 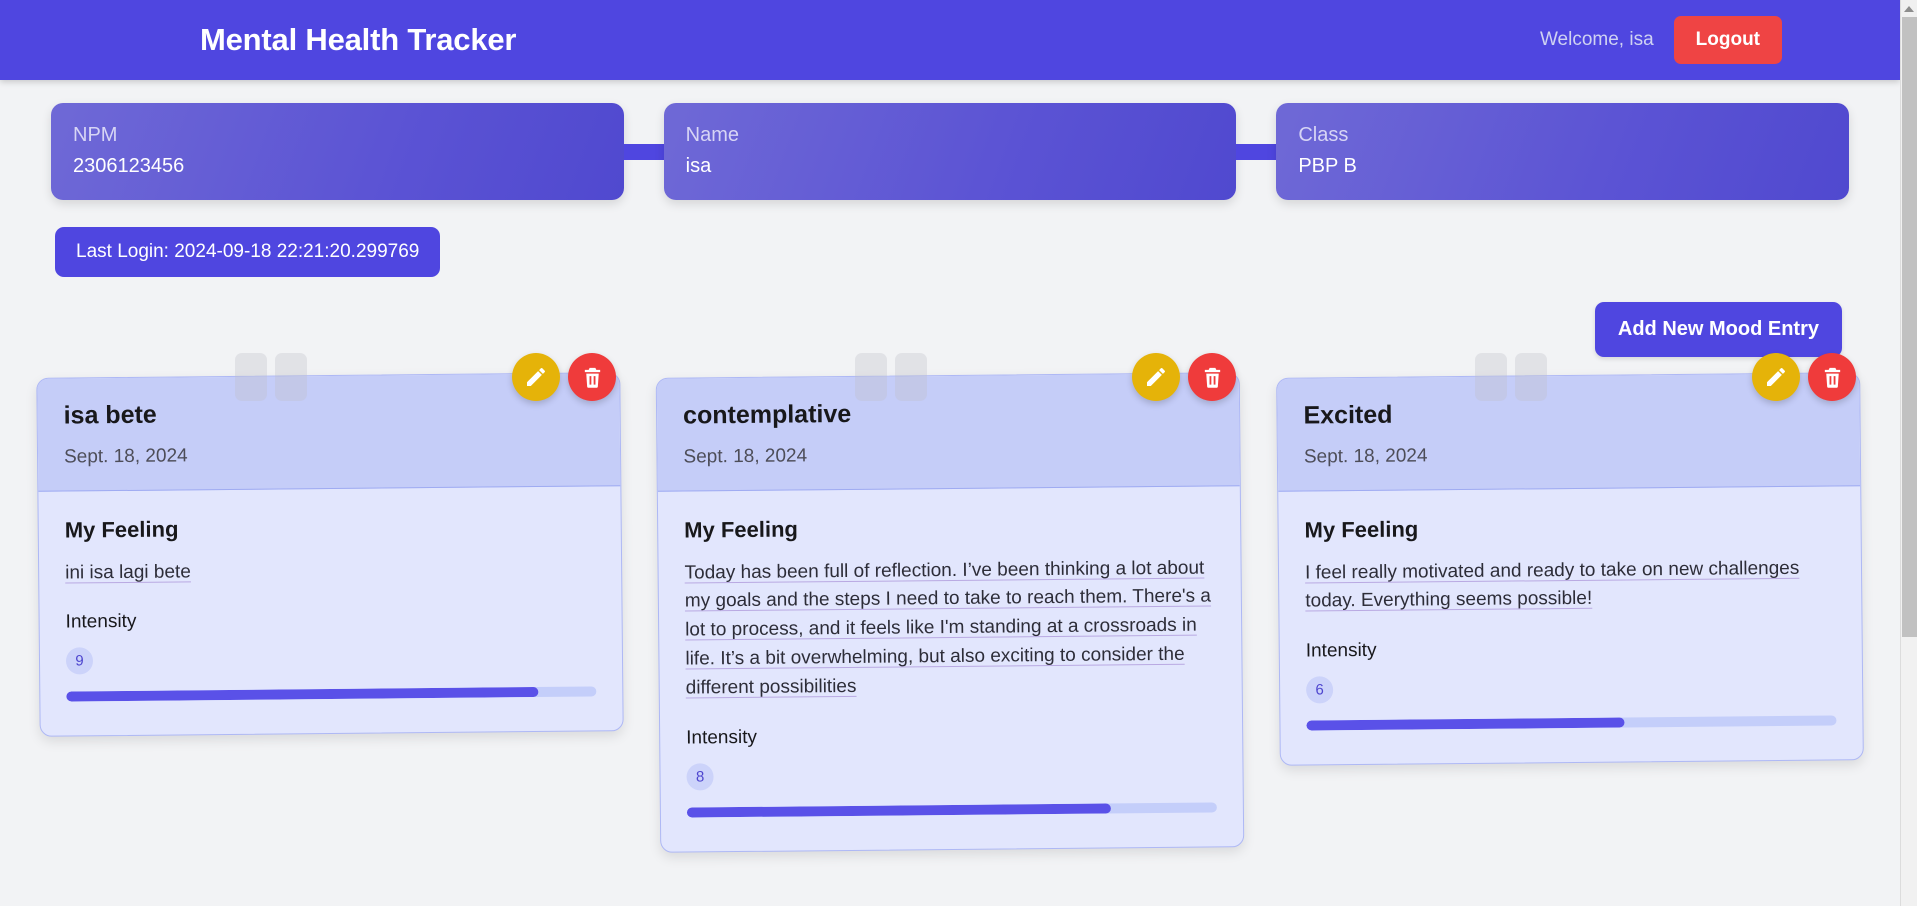 What do you see at coordinates (700, 777) in the screenshot?
I see `intensity-value-badge: 8` at bounding box center [700, 777].